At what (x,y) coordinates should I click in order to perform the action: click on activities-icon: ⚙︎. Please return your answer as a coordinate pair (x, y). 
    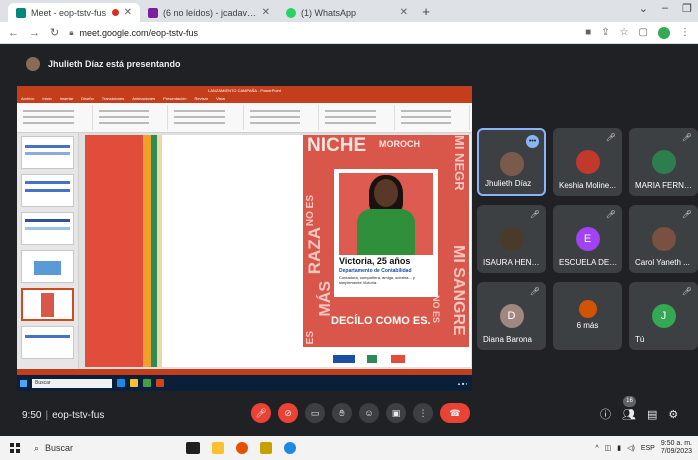
    Looking at the image, I should click on (673, 414).